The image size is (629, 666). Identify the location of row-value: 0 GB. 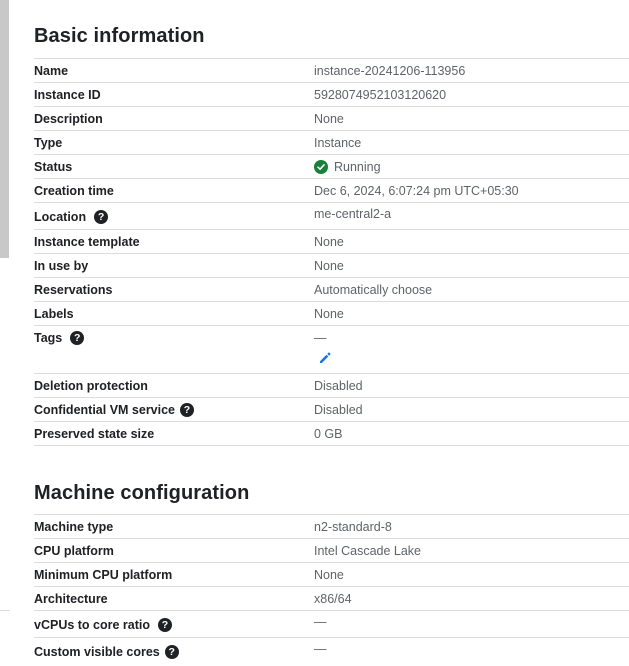
(328, 433).